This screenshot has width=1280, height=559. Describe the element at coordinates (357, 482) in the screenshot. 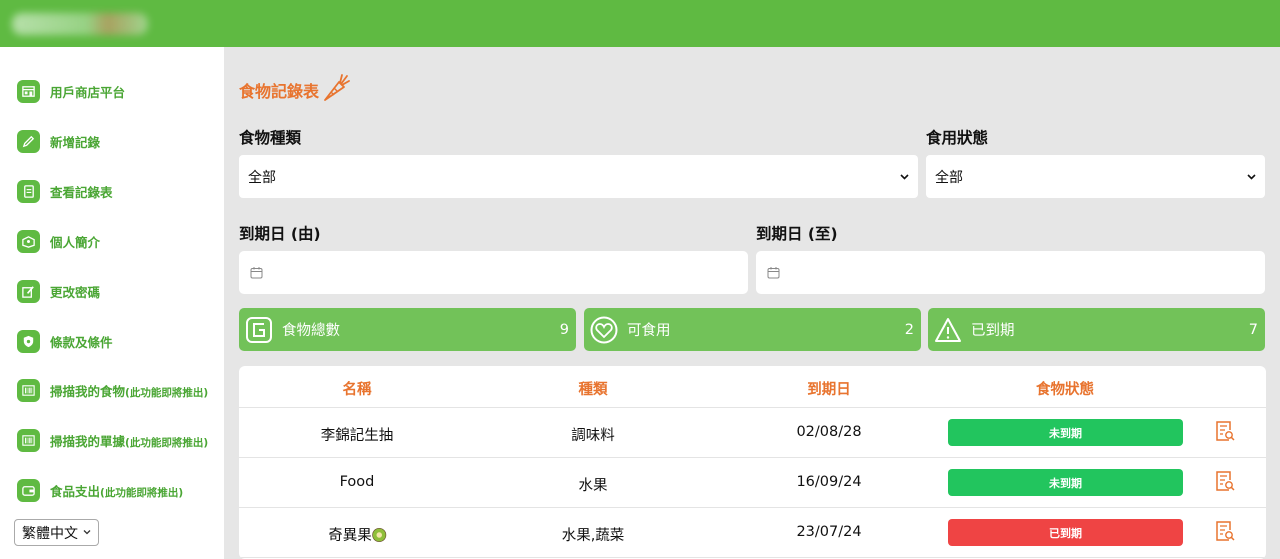

I see `cell-name: Food` at that location.